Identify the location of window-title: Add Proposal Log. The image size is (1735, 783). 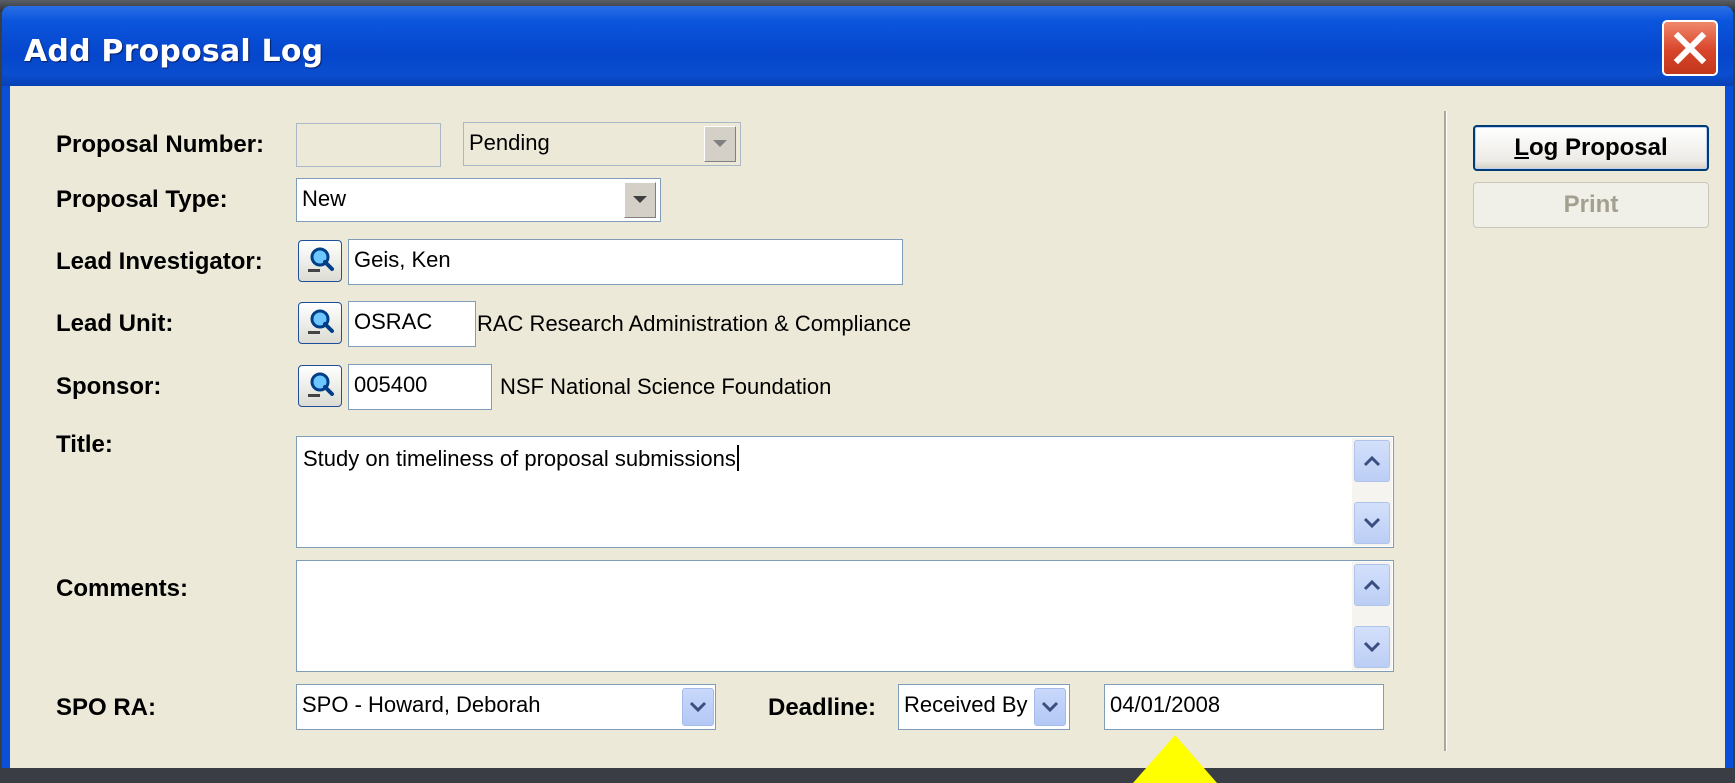
(174, 51).